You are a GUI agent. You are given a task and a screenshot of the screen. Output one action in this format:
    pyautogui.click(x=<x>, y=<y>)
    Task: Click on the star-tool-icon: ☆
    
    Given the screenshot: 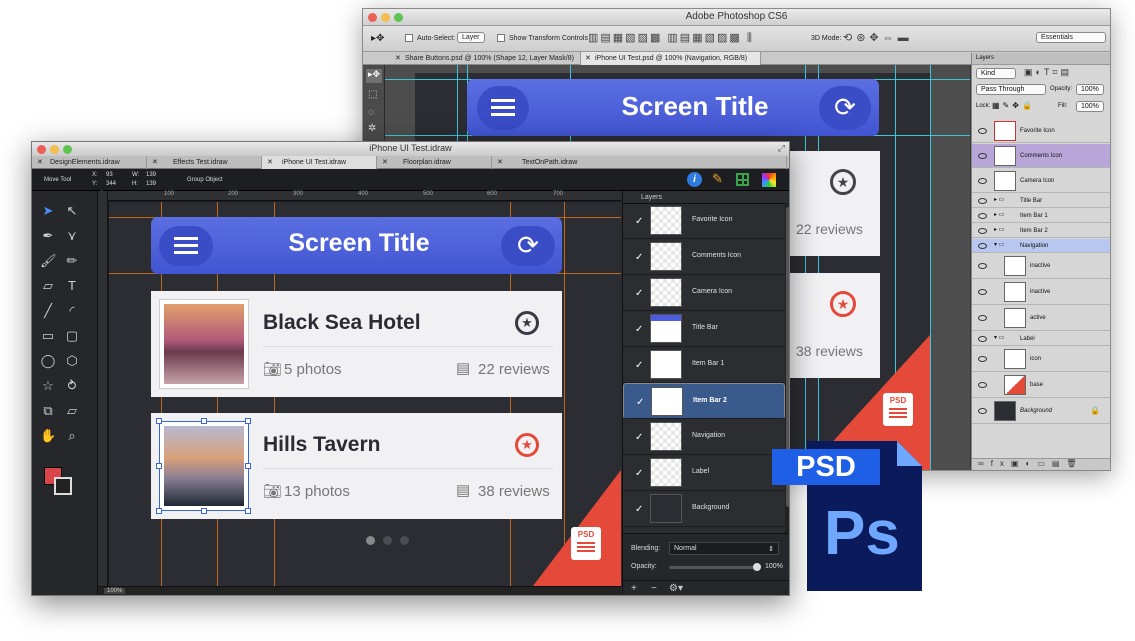 What is the action you would take?
    pyautogui.click(x=48, y=386)
    